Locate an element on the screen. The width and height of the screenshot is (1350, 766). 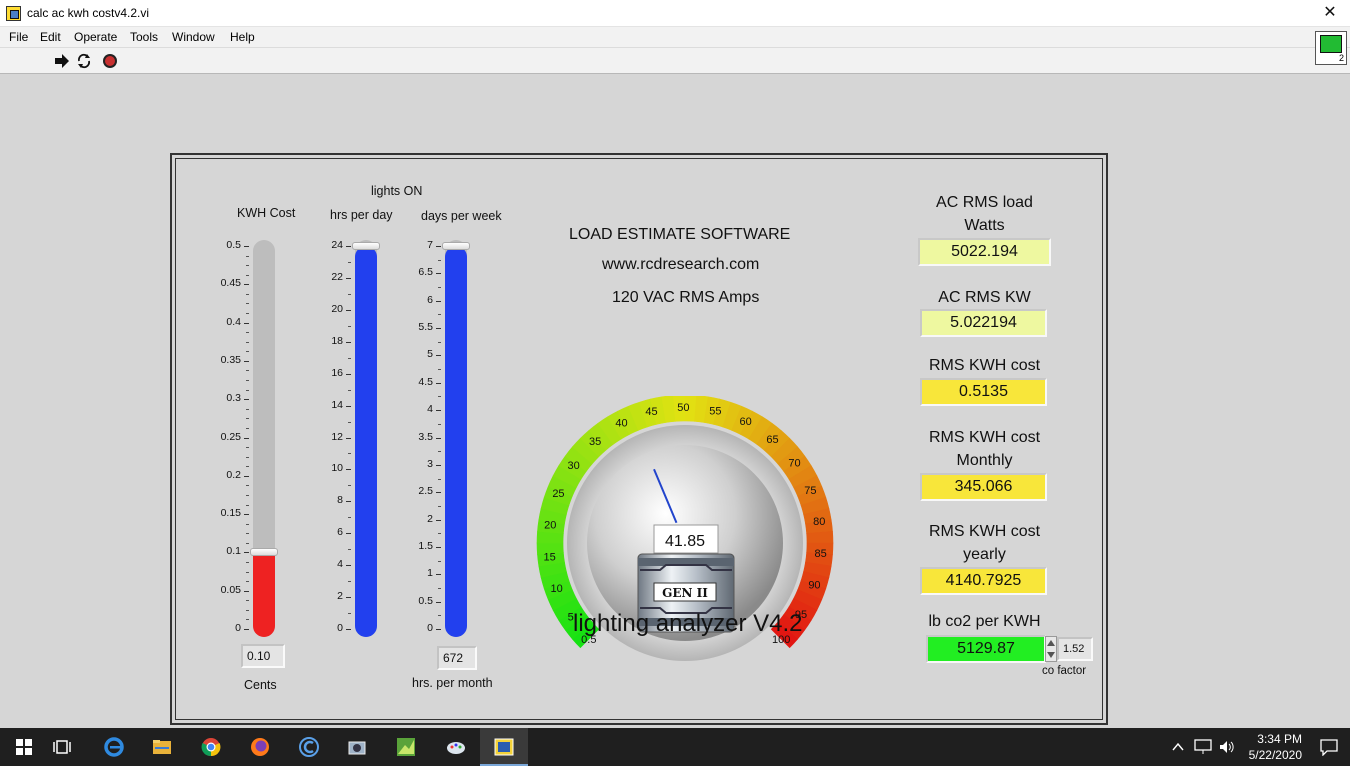
camera-app-button is located at coordinates (357, 747).